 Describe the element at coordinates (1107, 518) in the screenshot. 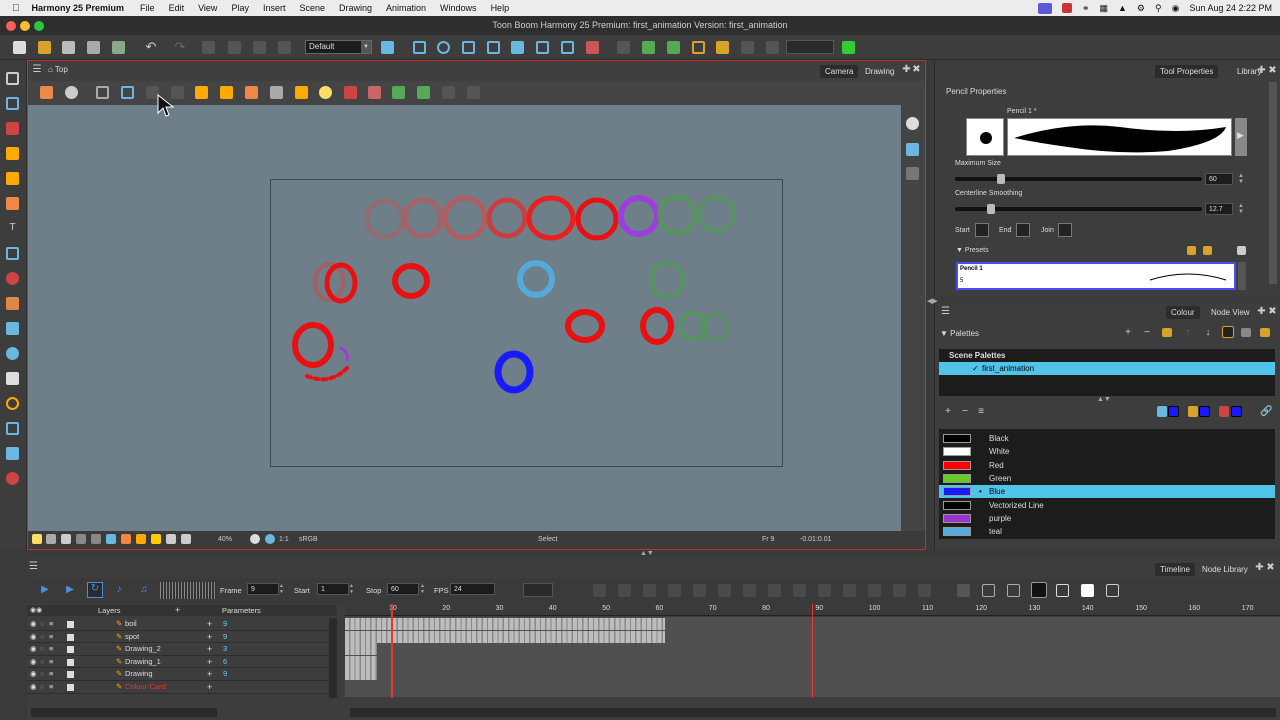

I see `swatch-row: purple` at that location.